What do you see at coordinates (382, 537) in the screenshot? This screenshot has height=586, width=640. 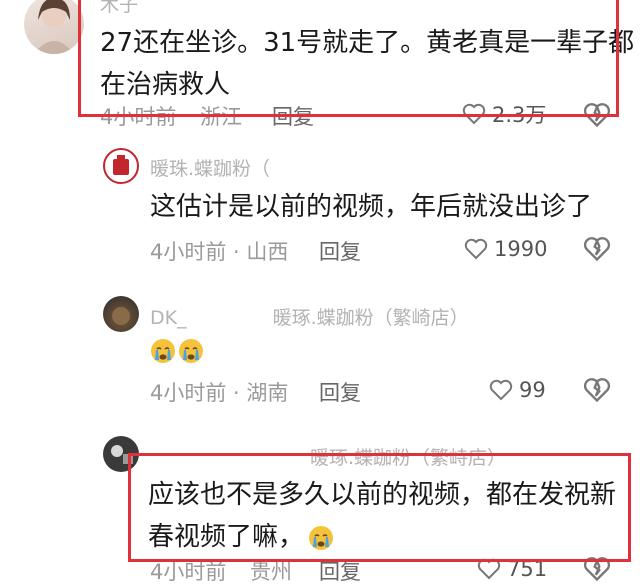 I see `comment-text-line: 春视频了嘛，` at bounding box center [382, 537].